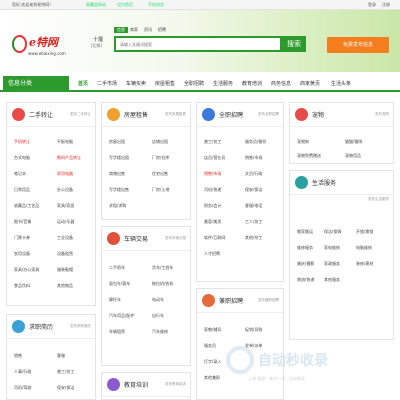 The image size is (400, 400). Describe the element at coordinates (210, 346) in the screenshot. I see `list-item: 服务员` at that location.